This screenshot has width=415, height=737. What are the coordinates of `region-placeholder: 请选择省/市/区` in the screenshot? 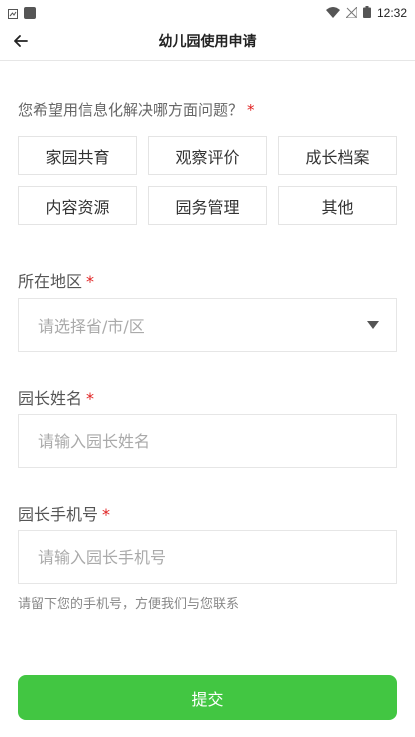 It's located at (91, 326).